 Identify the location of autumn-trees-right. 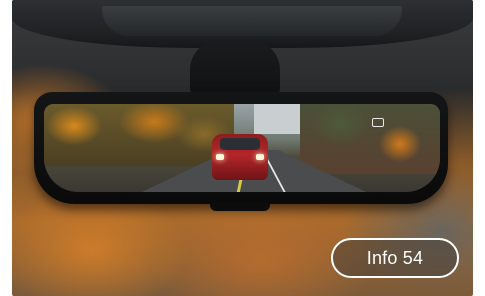
(370, 139).